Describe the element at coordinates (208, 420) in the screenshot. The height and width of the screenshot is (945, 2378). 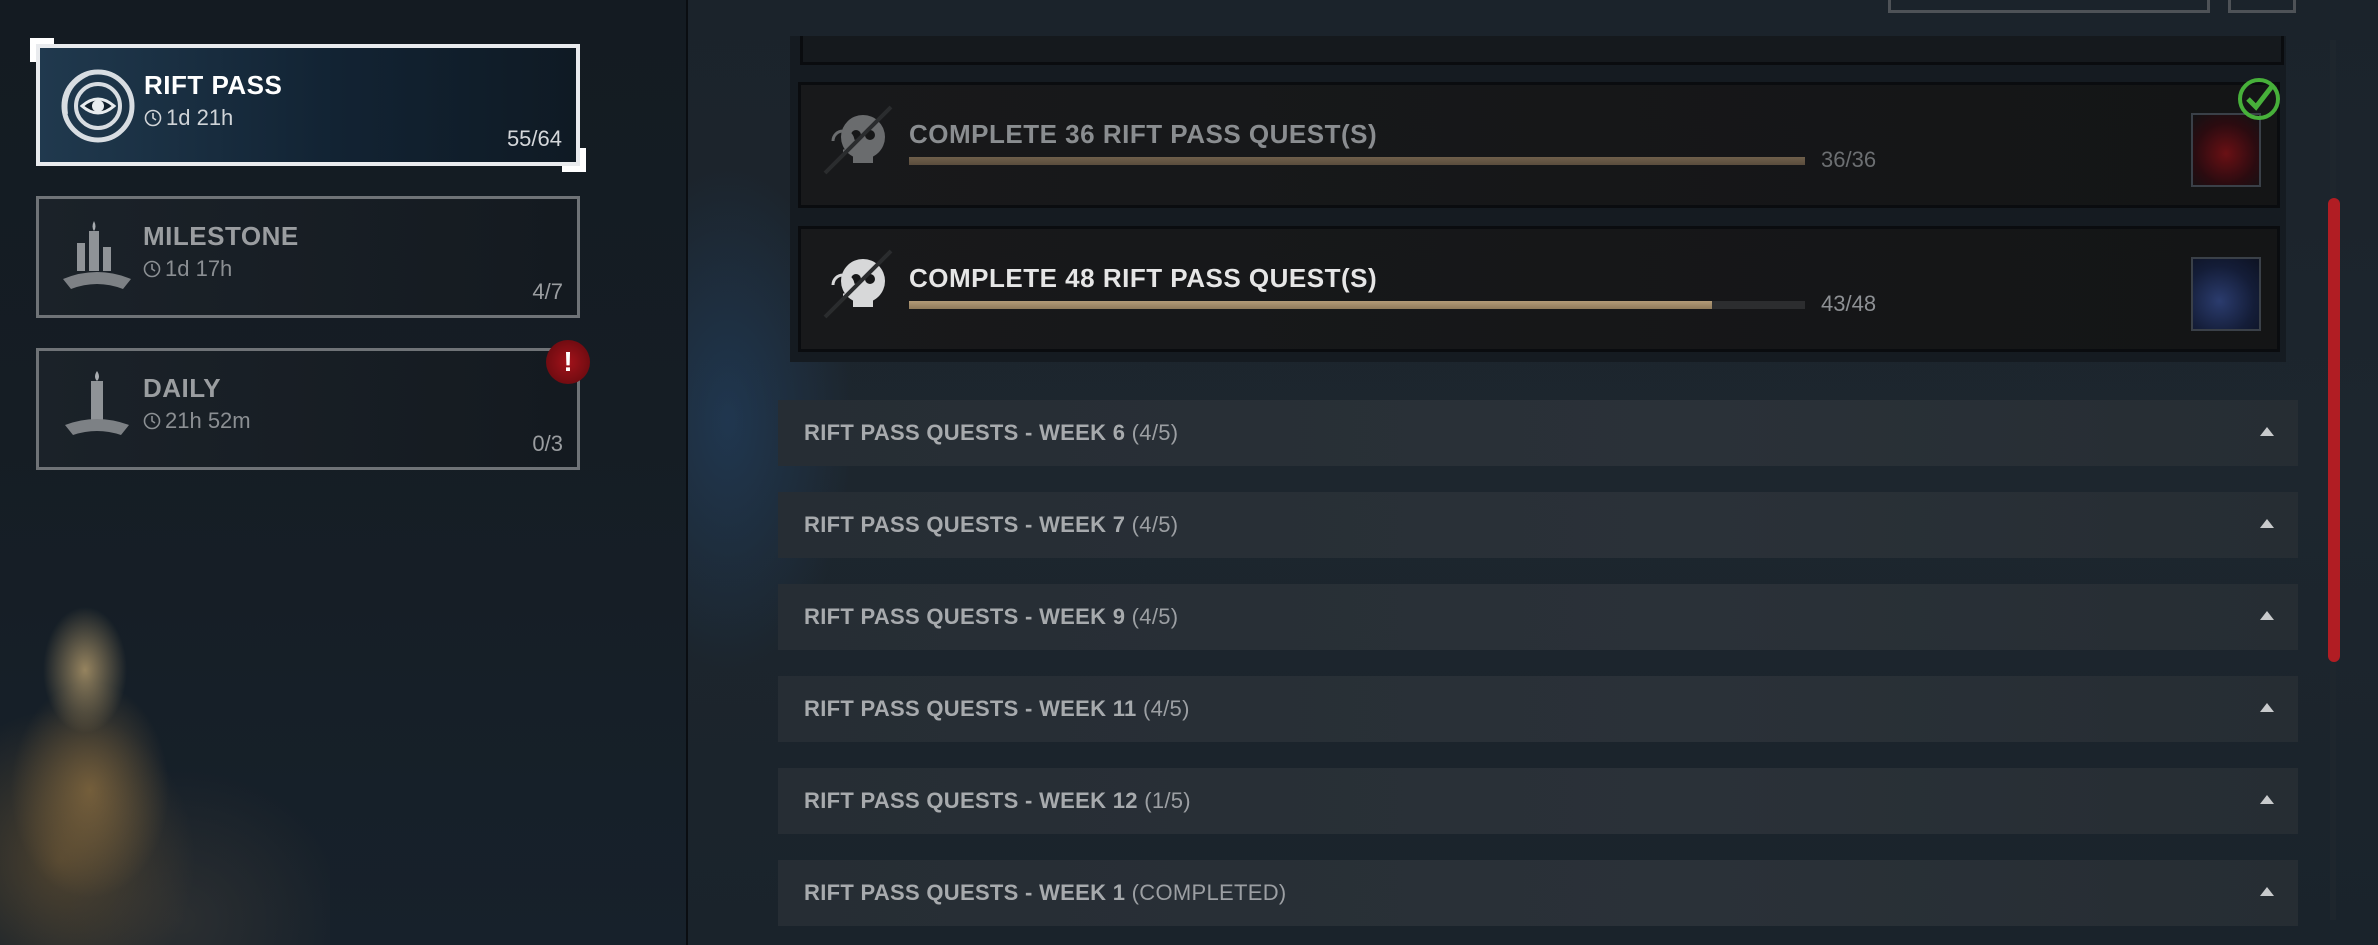
I see `timer-text: 21h 52m` at that location.